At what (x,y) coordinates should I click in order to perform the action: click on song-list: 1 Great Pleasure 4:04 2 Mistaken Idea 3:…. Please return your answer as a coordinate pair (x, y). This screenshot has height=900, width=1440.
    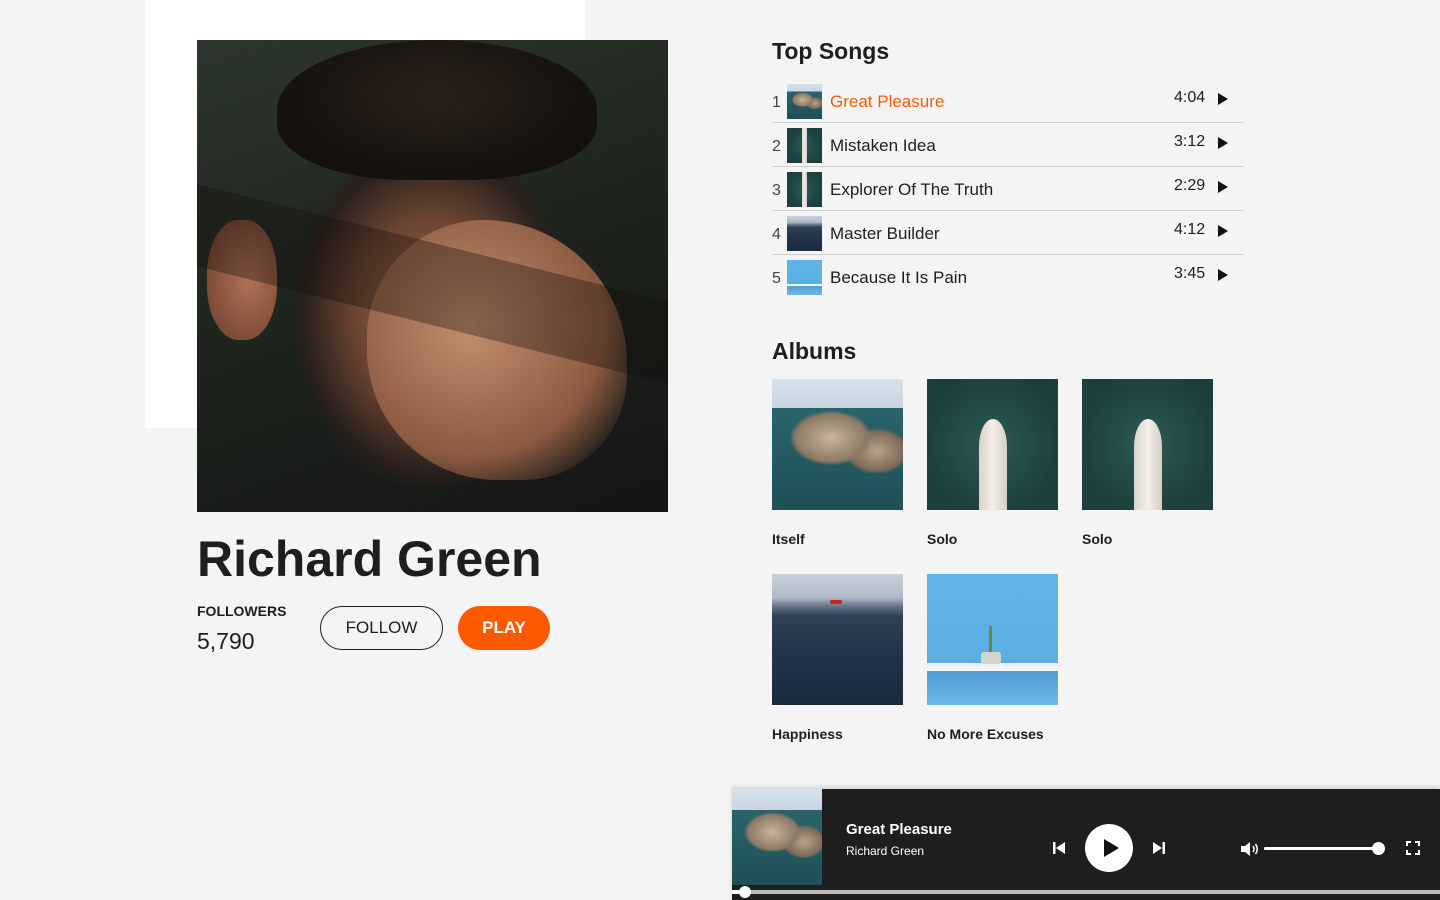
    Looking at the image, I should click on (1008, 188).